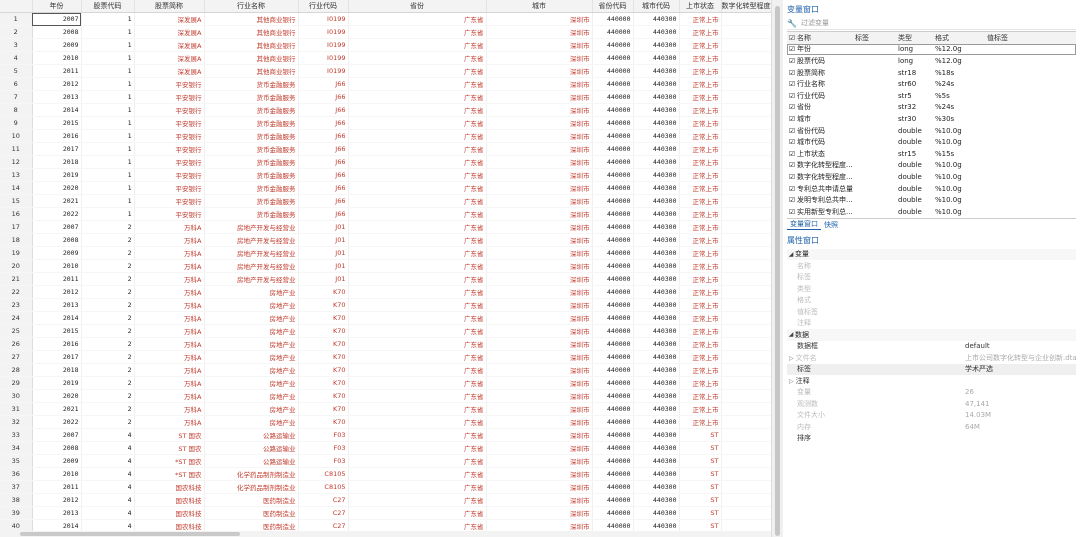 The height and width of the screenshot is (537, 1080). I want to click on variable-row: ☑ 数字化转型程度... double %10.0g, so click(931, 177).